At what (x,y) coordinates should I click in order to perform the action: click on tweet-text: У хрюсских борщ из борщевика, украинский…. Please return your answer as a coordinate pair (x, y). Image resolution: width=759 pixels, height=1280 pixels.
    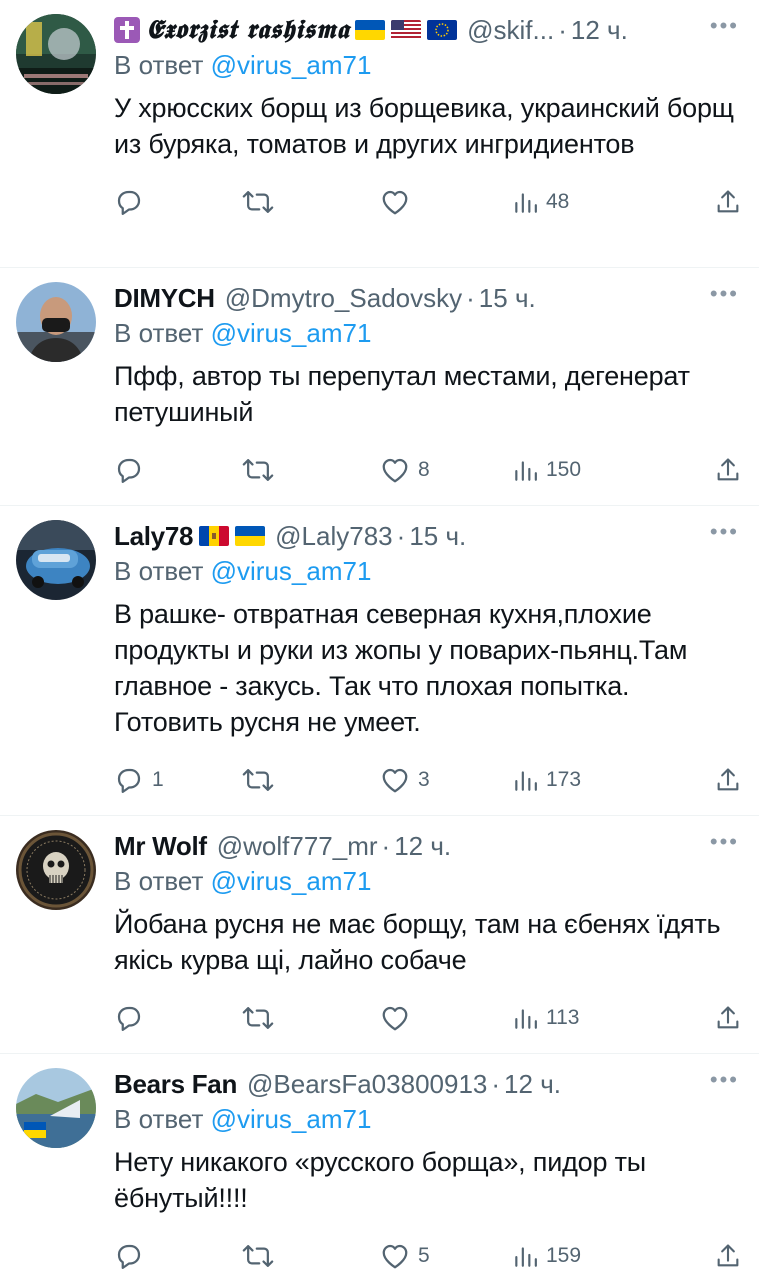
    Looking at the image, I should click on (424, 126).